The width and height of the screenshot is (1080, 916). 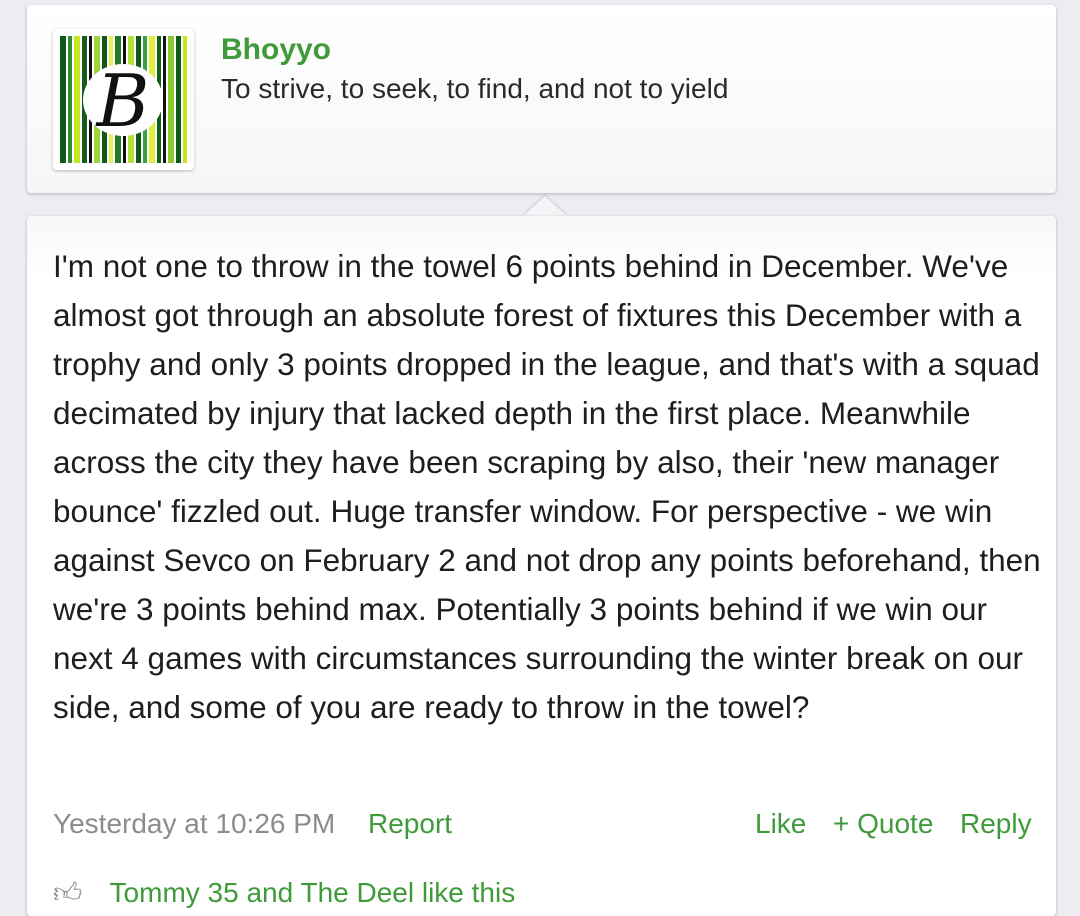 I want to click on username-link: Bhoyyo, so click(x=276, y=50).